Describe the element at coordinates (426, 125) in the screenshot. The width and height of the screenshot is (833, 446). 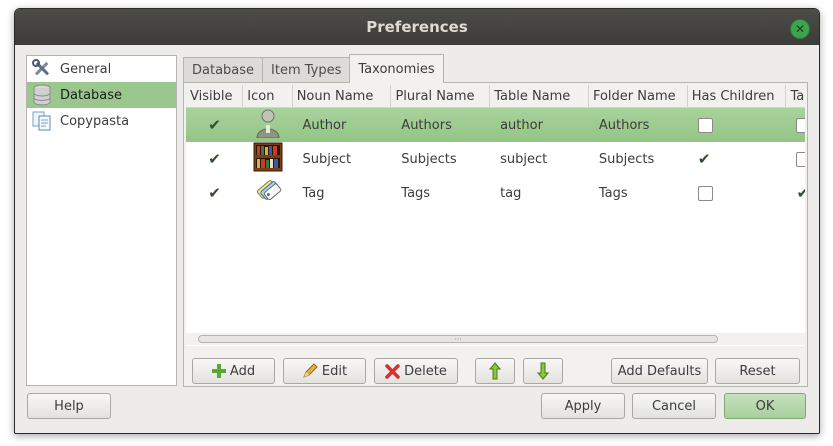
I see `plural-name-cell: Authors` at that location.